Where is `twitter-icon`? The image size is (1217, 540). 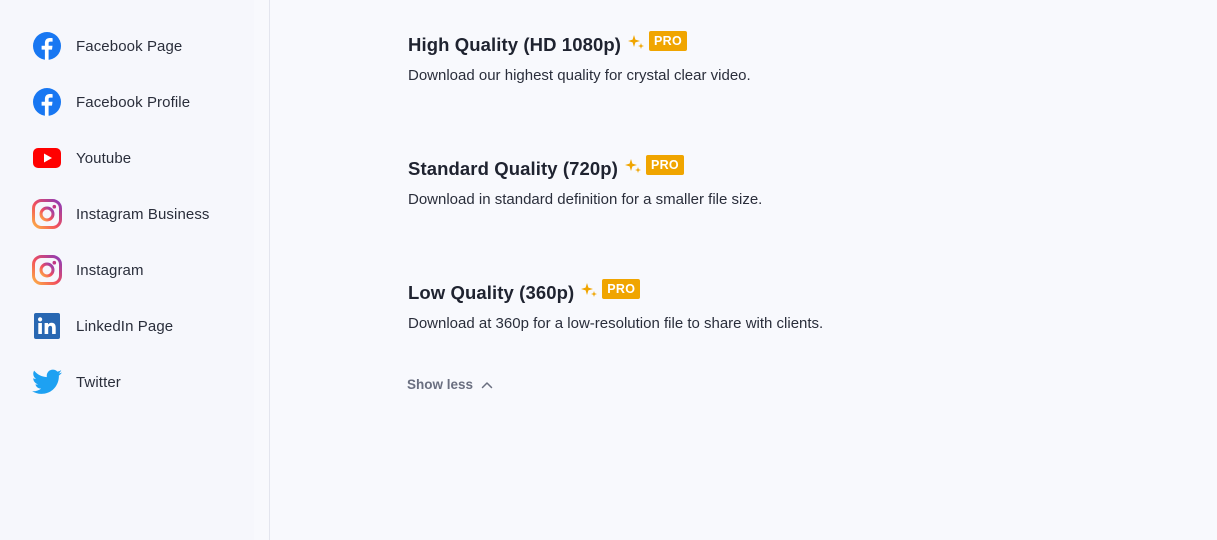 twitter-icon is located at coordinates (47, 382).